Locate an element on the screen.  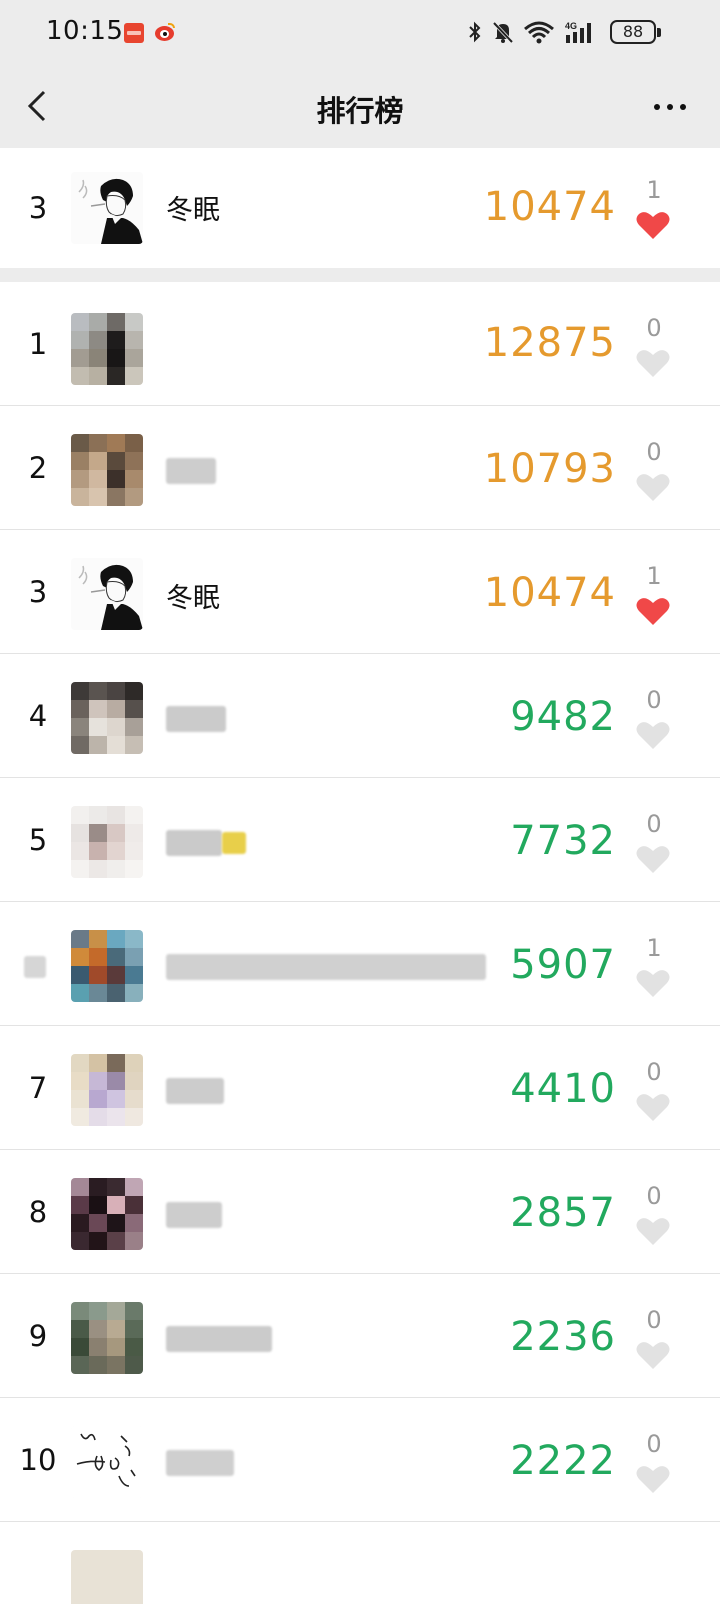
steps-value: 2857 is located at coordinates (563, 1213).